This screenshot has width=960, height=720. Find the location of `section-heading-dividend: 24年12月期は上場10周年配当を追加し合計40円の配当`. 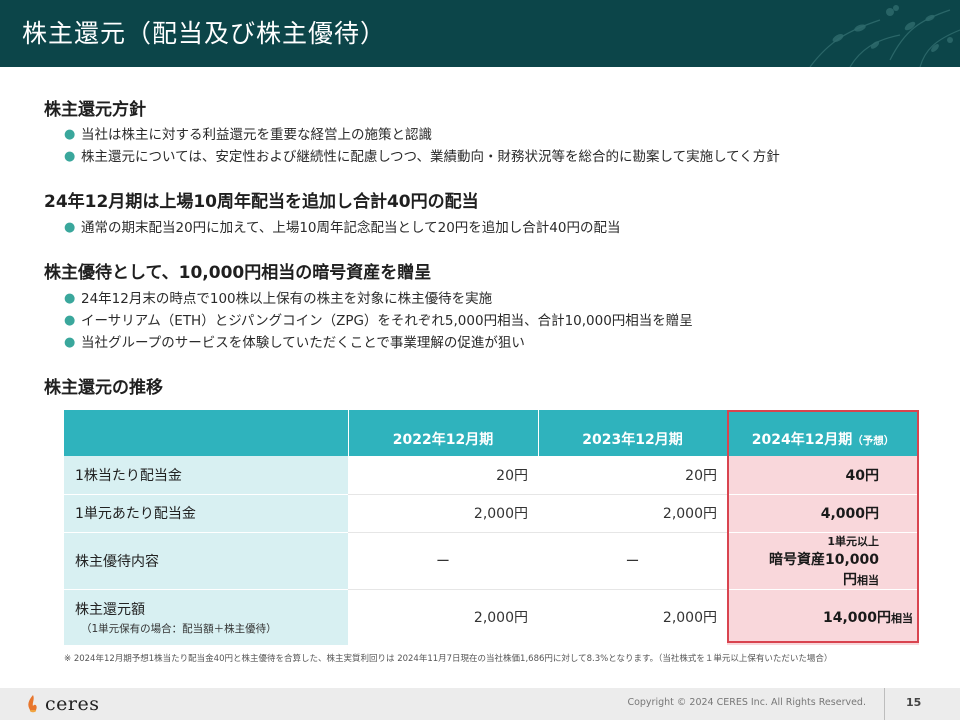

section-heading-dividend: 24年12月期は上場10周年配当を追加し合計40円の配当 is located at coordinates (261, 202).